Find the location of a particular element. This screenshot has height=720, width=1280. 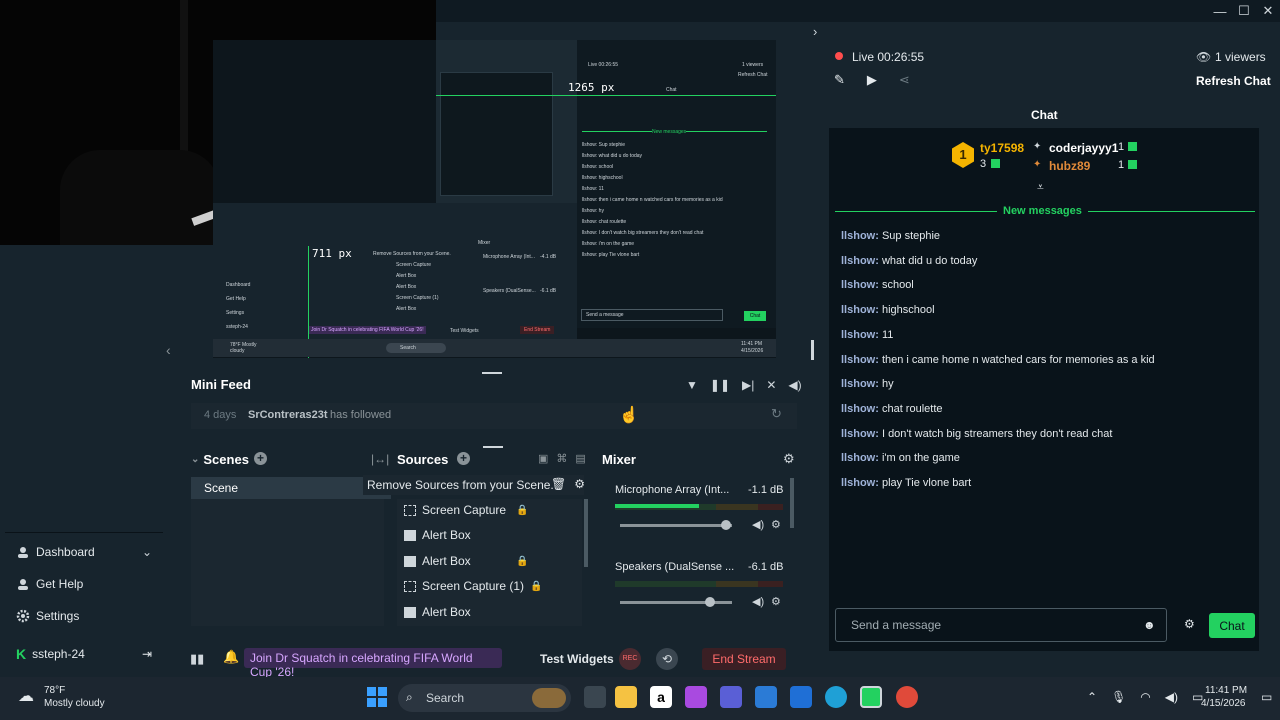

teams-icon is located at coordinates (731, 697).